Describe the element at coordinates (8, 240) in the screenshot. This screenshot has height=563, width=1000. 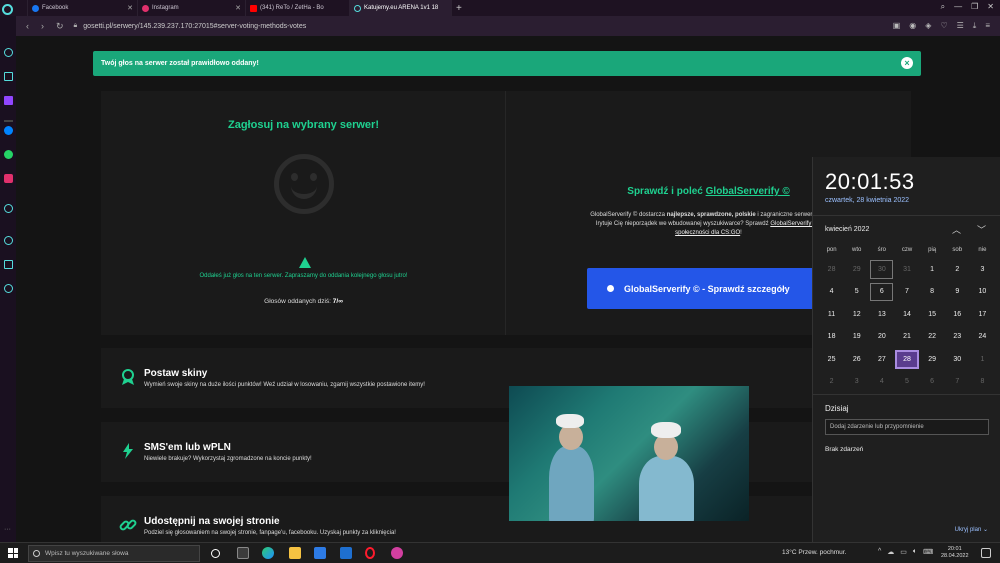
I see `history-icon` at that location.